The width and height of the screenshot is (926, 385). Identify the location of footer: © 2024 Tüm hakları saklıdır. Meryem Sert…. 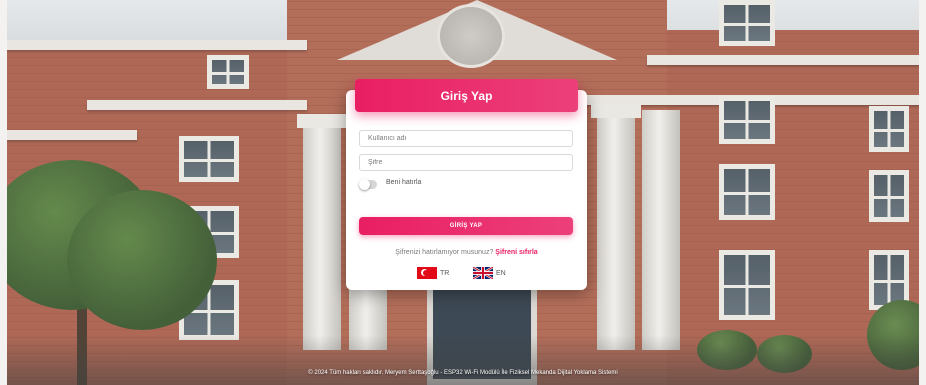
(463, 372).